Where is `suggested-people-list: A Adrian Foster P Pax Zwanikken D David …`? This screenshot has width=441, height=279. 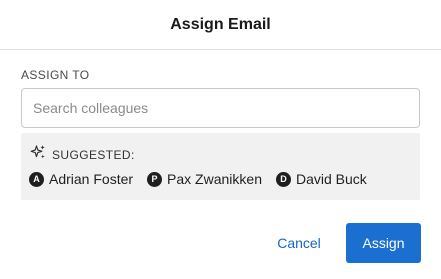
suggested-people-list: A Adrian Foster P Pax Zwanikken D David … is located at coordinates (198, 179).